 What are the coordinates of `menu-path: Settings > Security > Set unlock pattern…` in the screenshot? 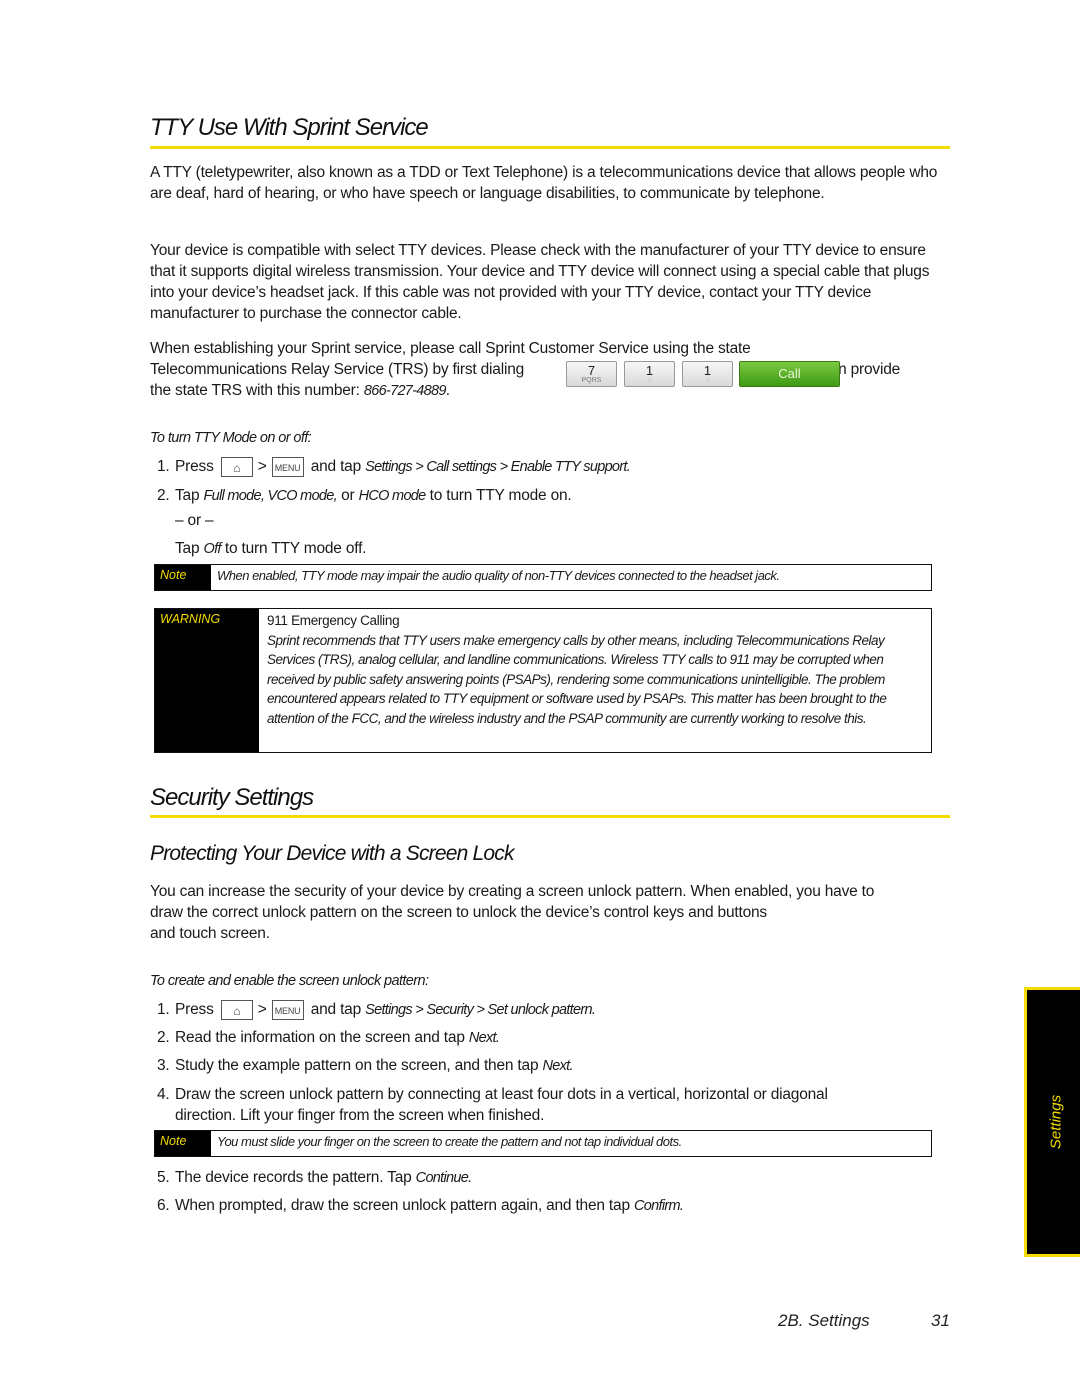 It's located at (480, 1010).